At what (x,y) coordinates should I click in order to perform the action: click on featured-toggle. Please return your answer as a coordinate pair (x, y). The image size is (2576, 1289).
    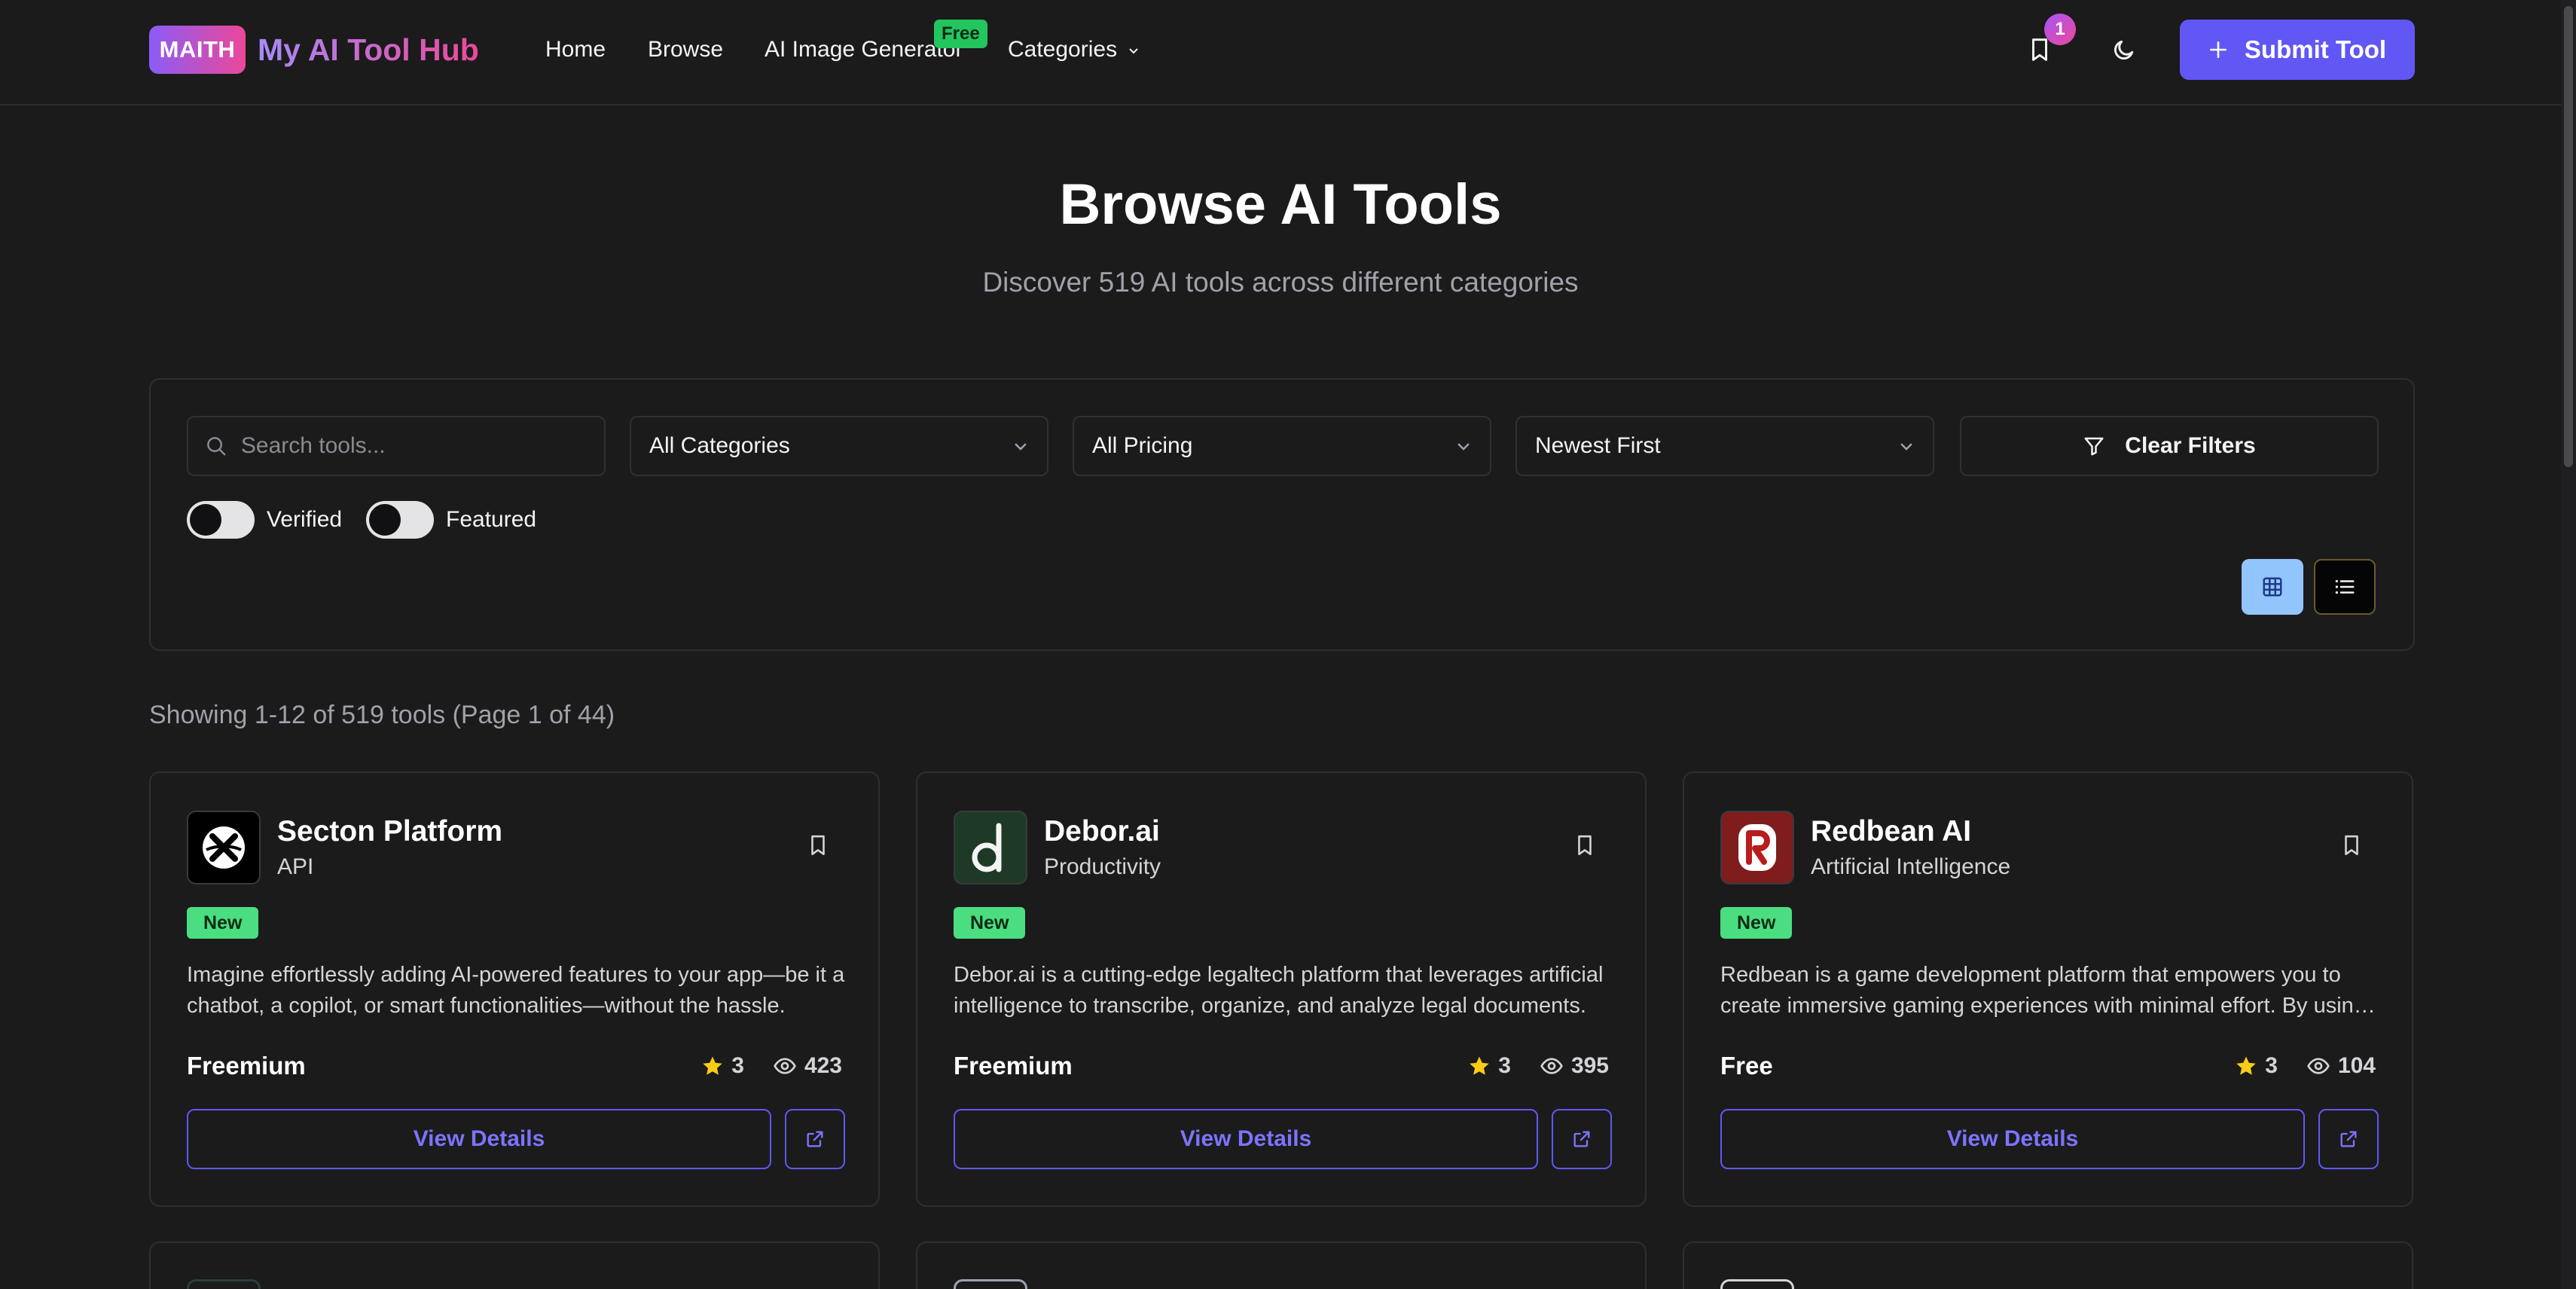
    Looking at the image, I should click on (400, 520).